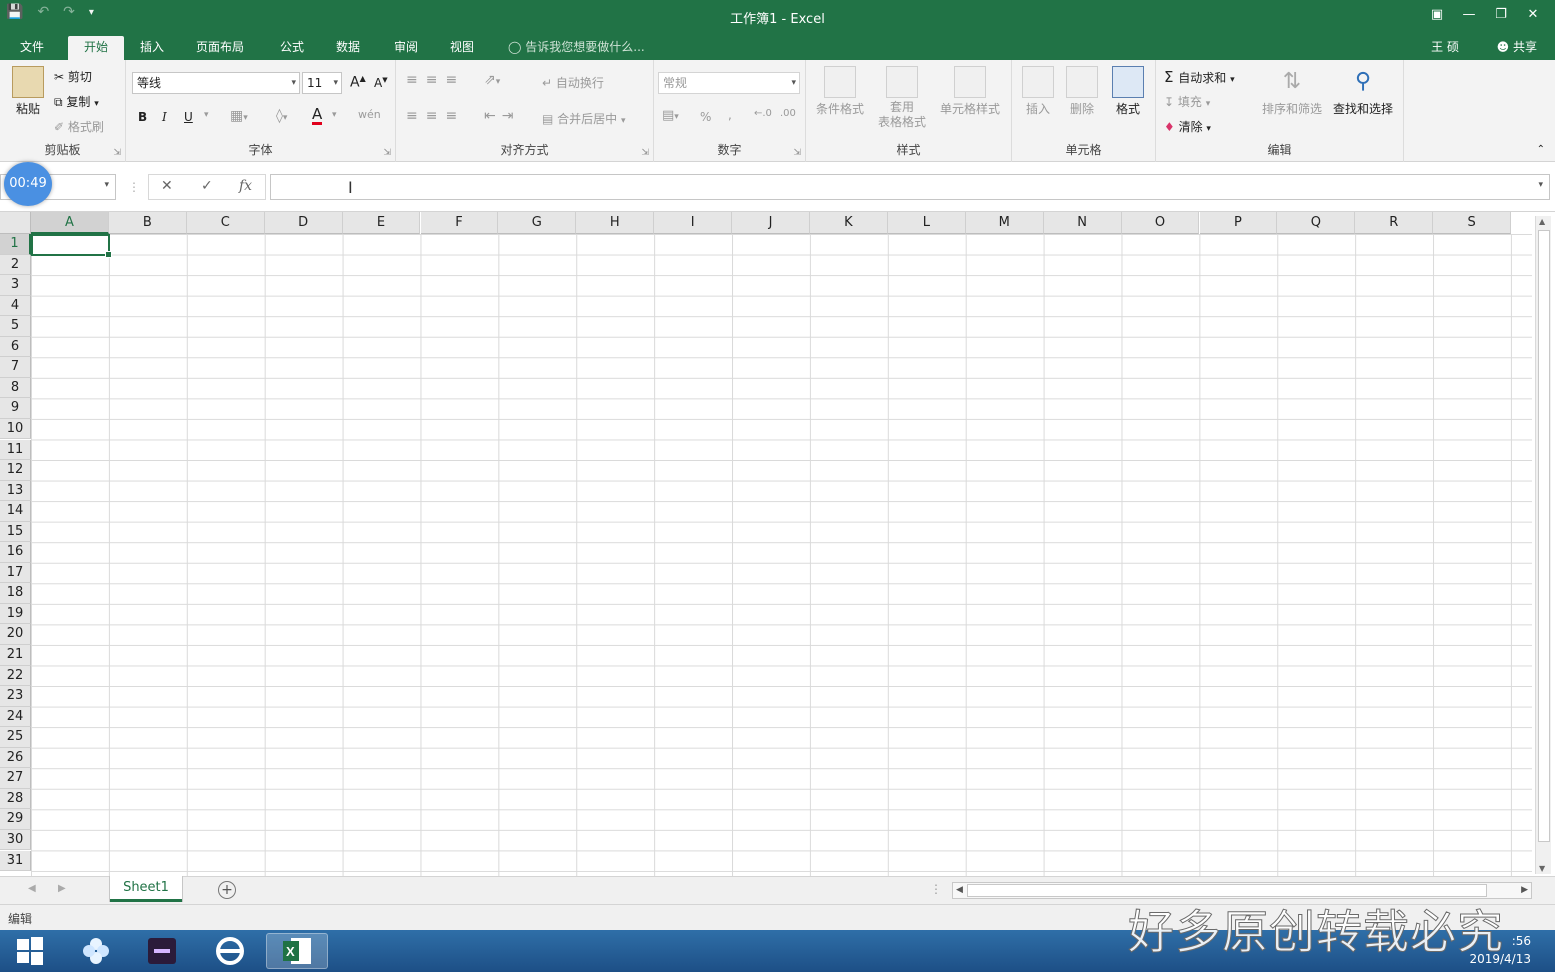 The image size is (1555, 972). Describe the element at coordinates (15, 491) in the screenshot. I see `row-header-13: 13` at that location.